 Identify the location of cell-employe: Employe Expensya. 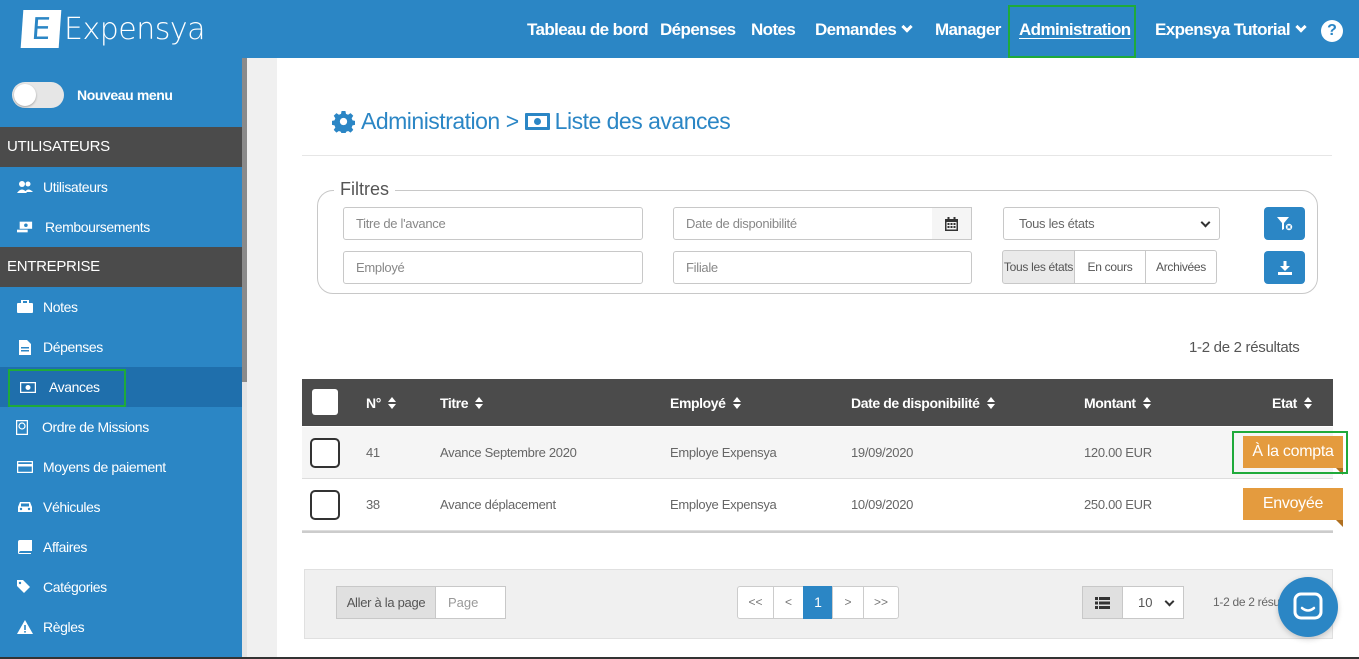
(723, 504).